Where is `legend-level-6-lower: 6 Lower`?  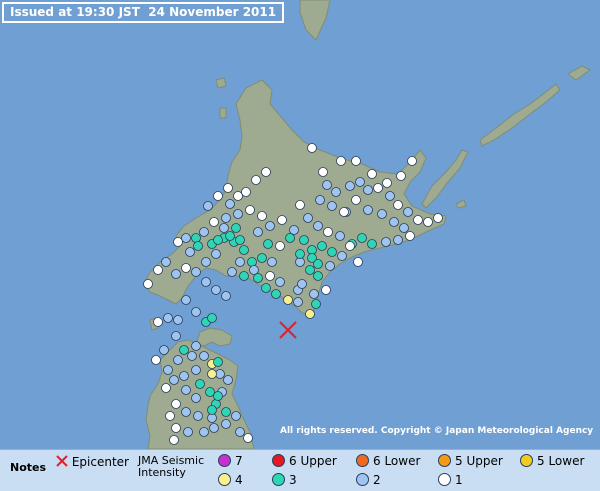 legend-level-6-lower: 6 Lower is located at coordinates (388, 461).